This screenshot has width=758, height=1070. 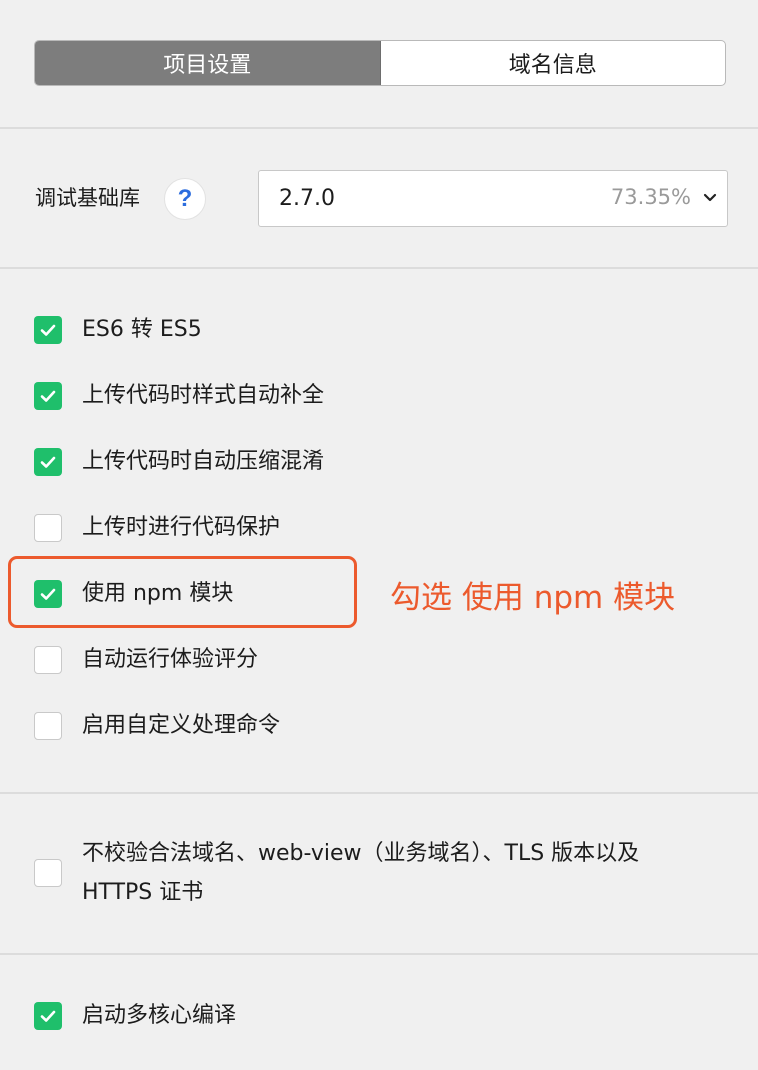 What do you see at coordinates (181, 725) in the screenshot?
I see `option-label: 启用自定义处理命令` at bounding box center [181, 725].